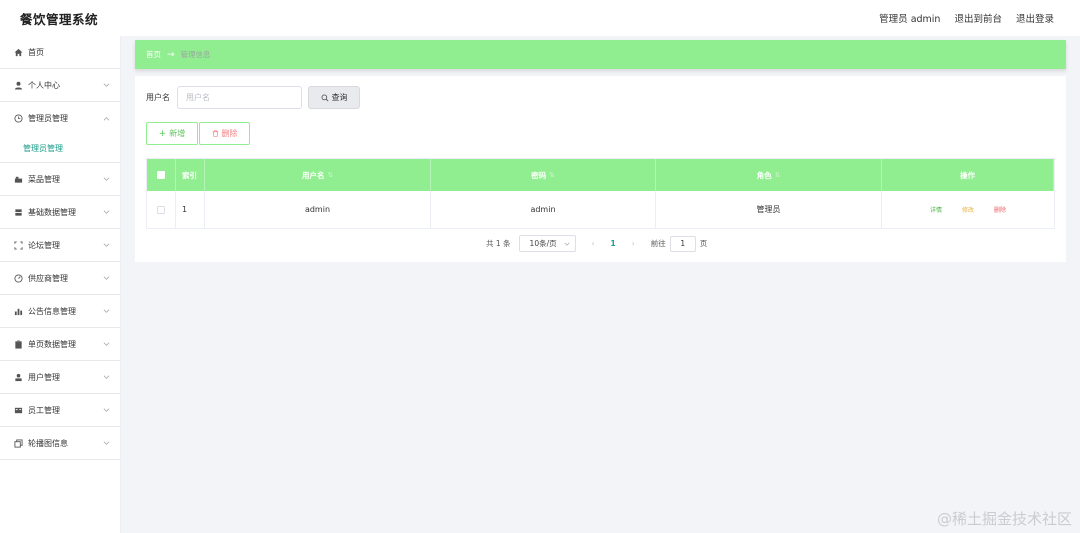 The width and height of the screenshot is (1080, 533). I want to click on row-delete-button: 删除, so click(1000, 209).